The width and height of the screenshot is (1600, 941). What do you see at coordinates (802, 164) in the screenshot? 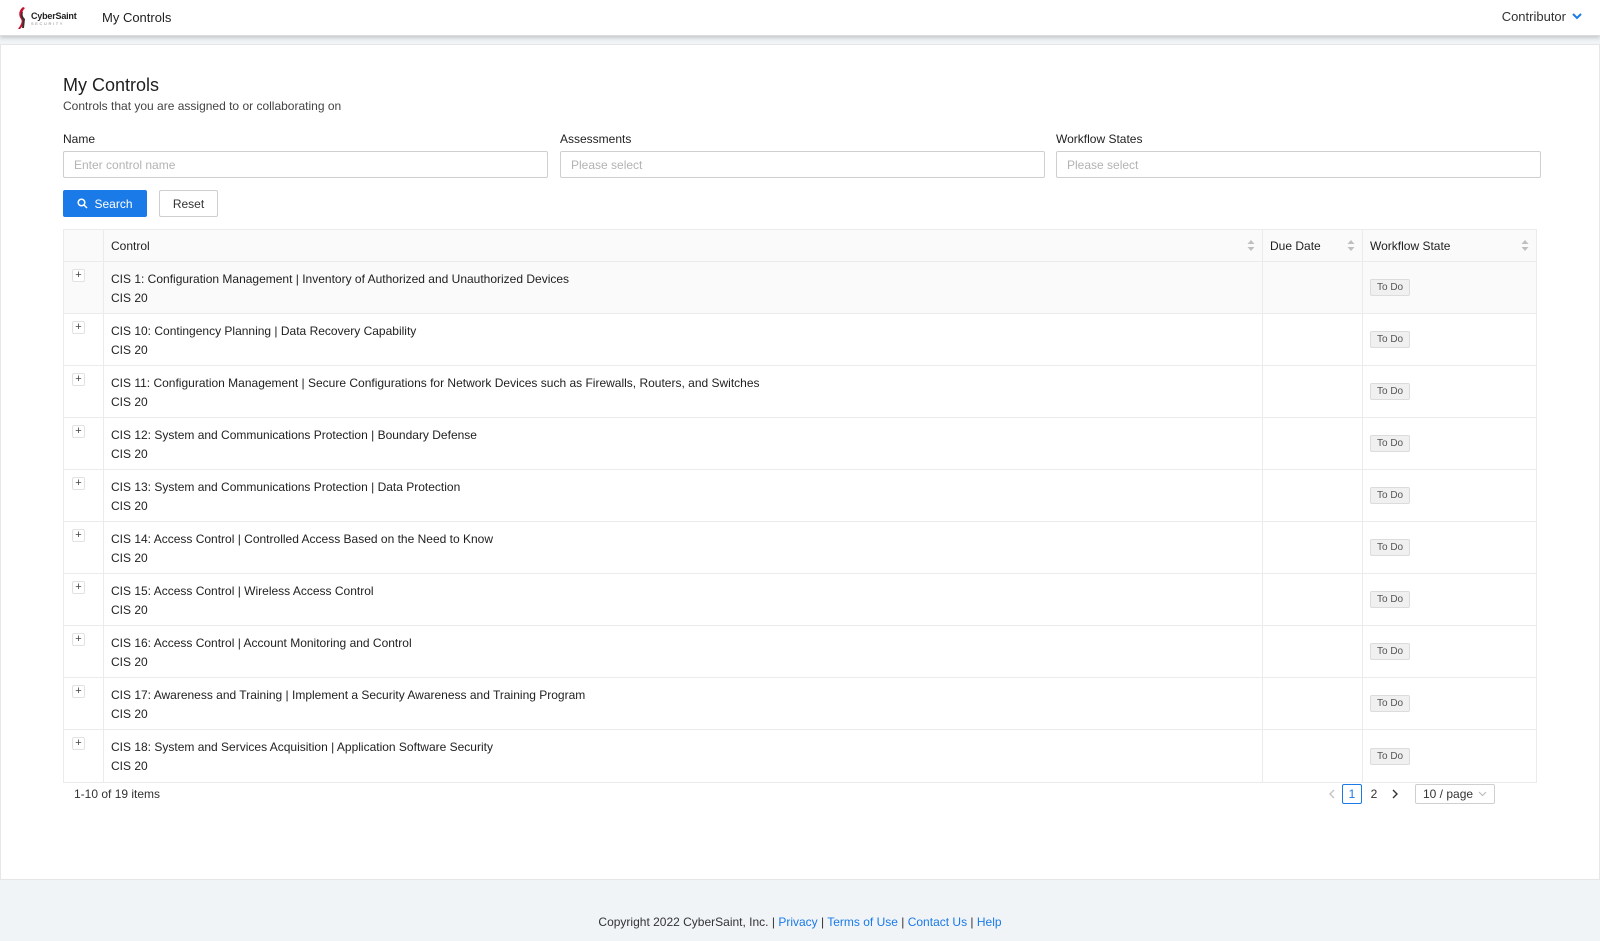
I see `assessments-select` at bounding box center [802, 164].